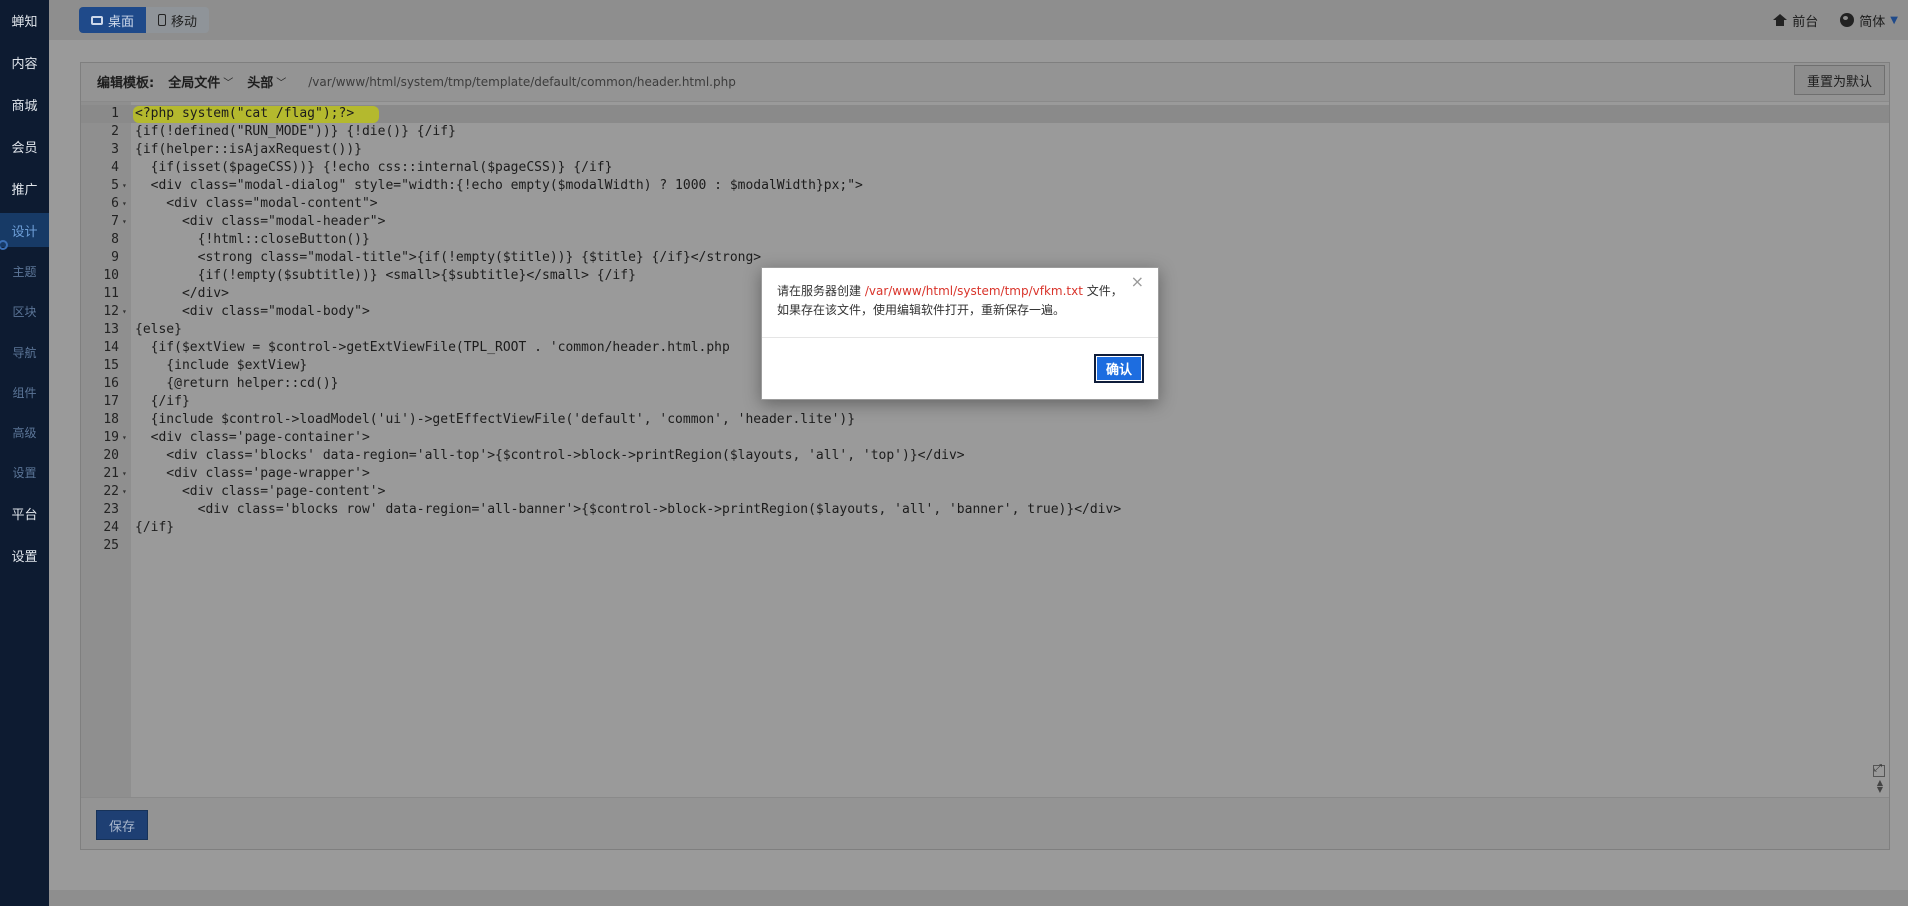  I want to click on monitor-icon, so click(97, 20).